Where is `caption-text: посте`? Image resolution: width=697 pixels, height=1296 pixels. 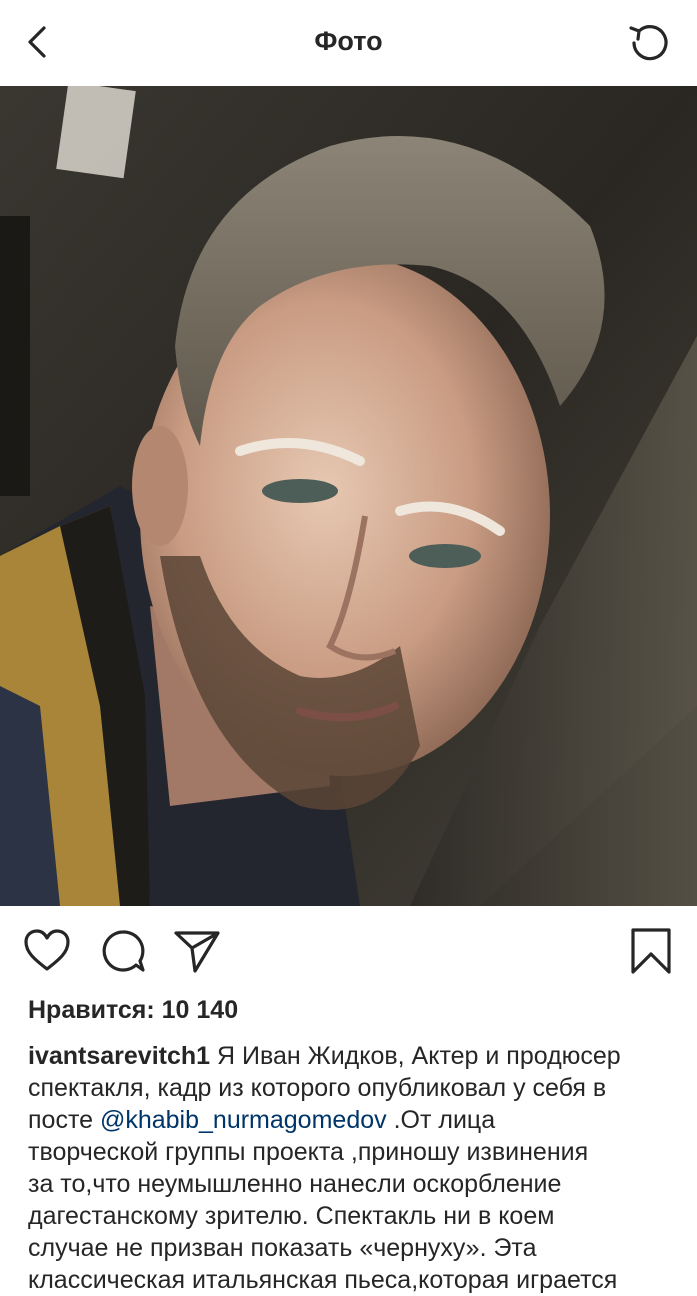
caption-text: посте is located at coordinates (64, 1120).